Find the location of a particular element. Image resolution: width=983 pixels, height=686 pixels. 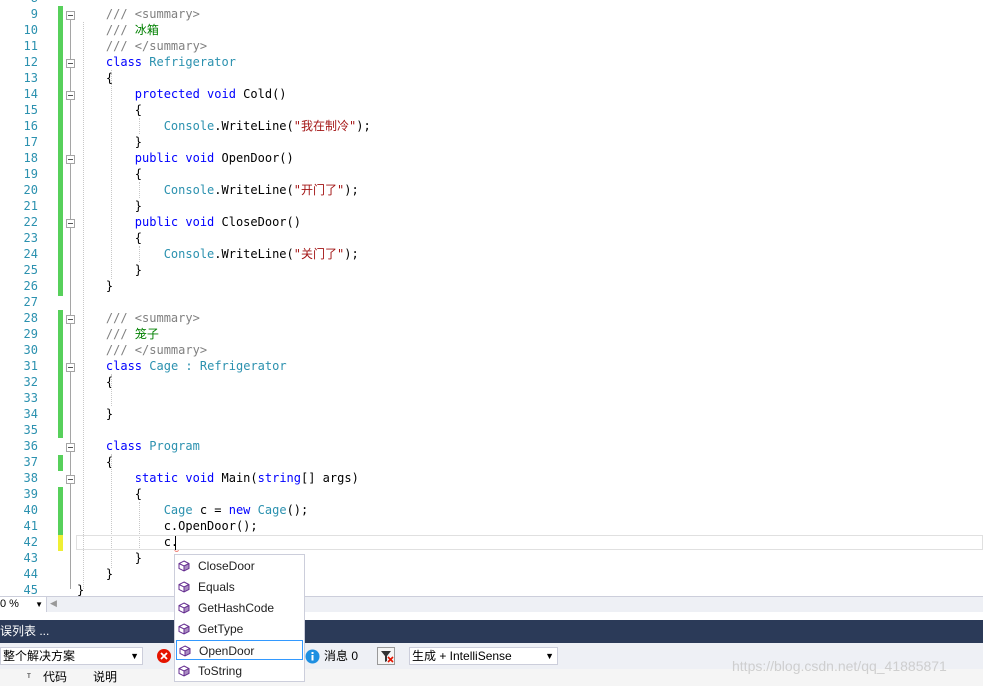

code-token: "开门了" is located at coordinates (319, 190).